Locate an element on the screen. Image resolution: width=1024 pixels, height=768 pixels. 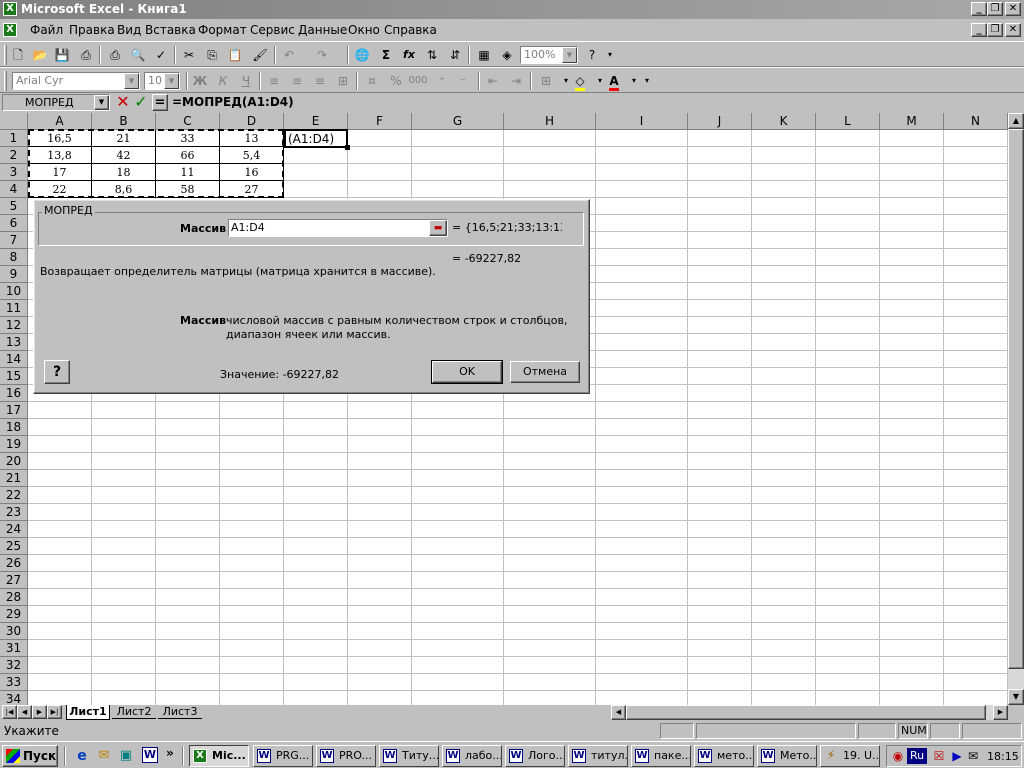
menu-view: Вид is located at coordinates (129, 30).